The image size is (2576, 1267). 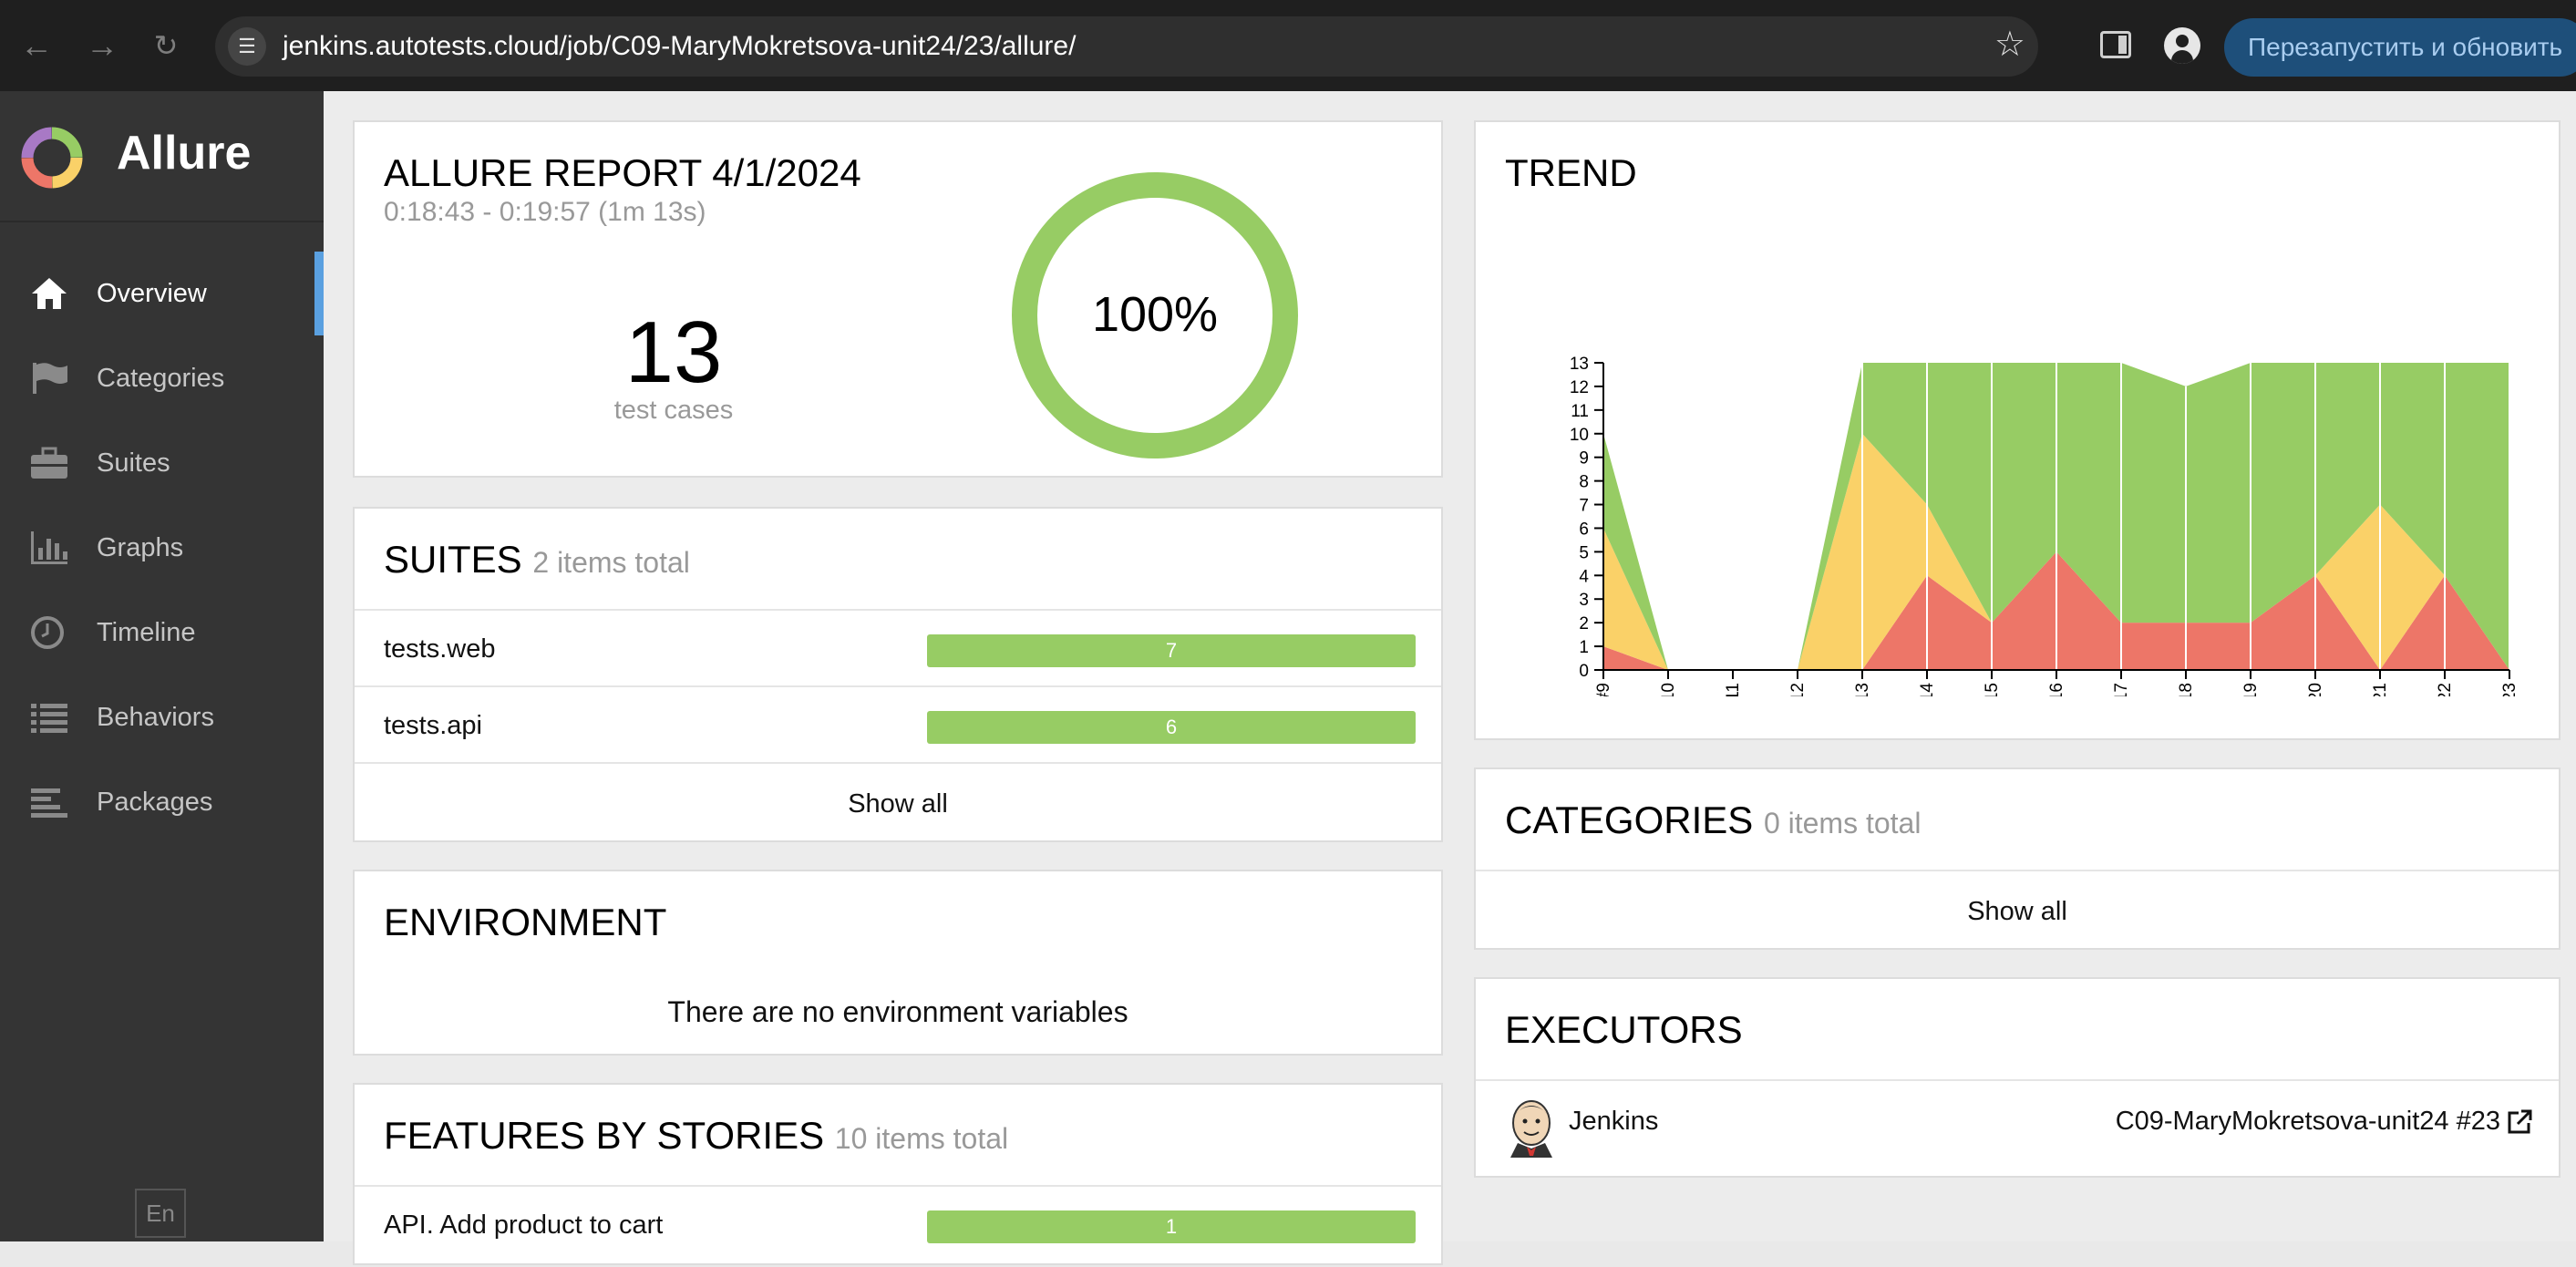 What do you see at coordinates (2400, 47) in the screenshot?
I see `relaunch-button: Перезапустить и обновить` at bounding box center [2400, 47].